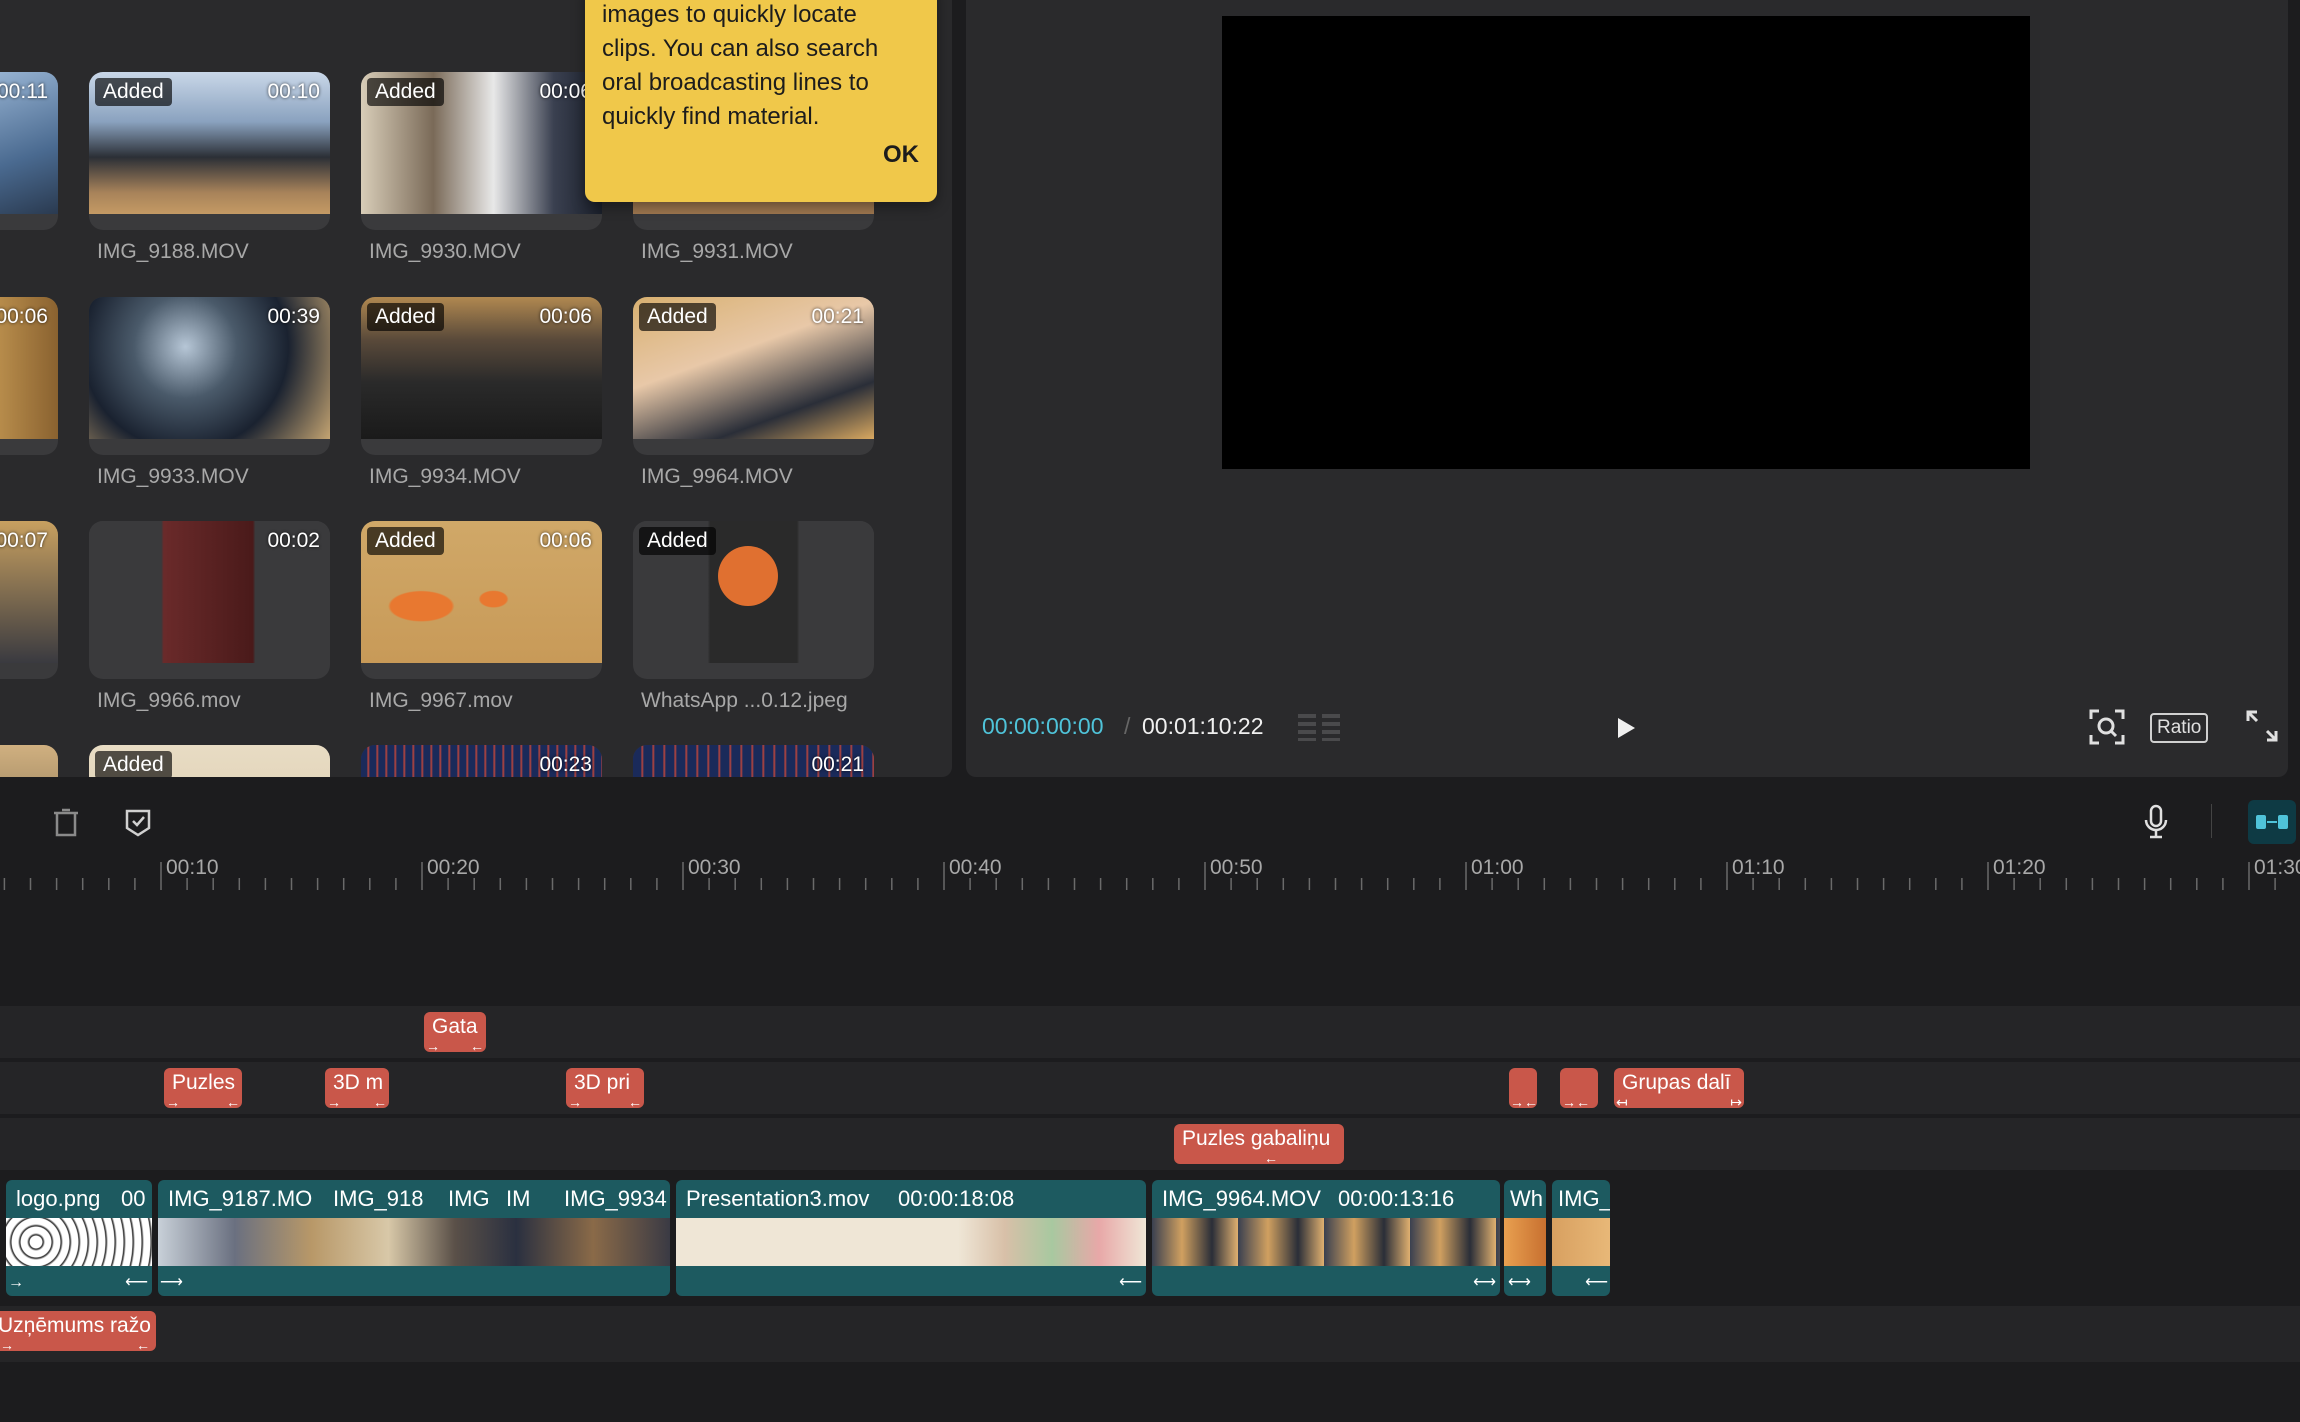  Describe the element at coordinates (2107, 727) in the screenshot. I see `zoom-fit-icon` at that location.